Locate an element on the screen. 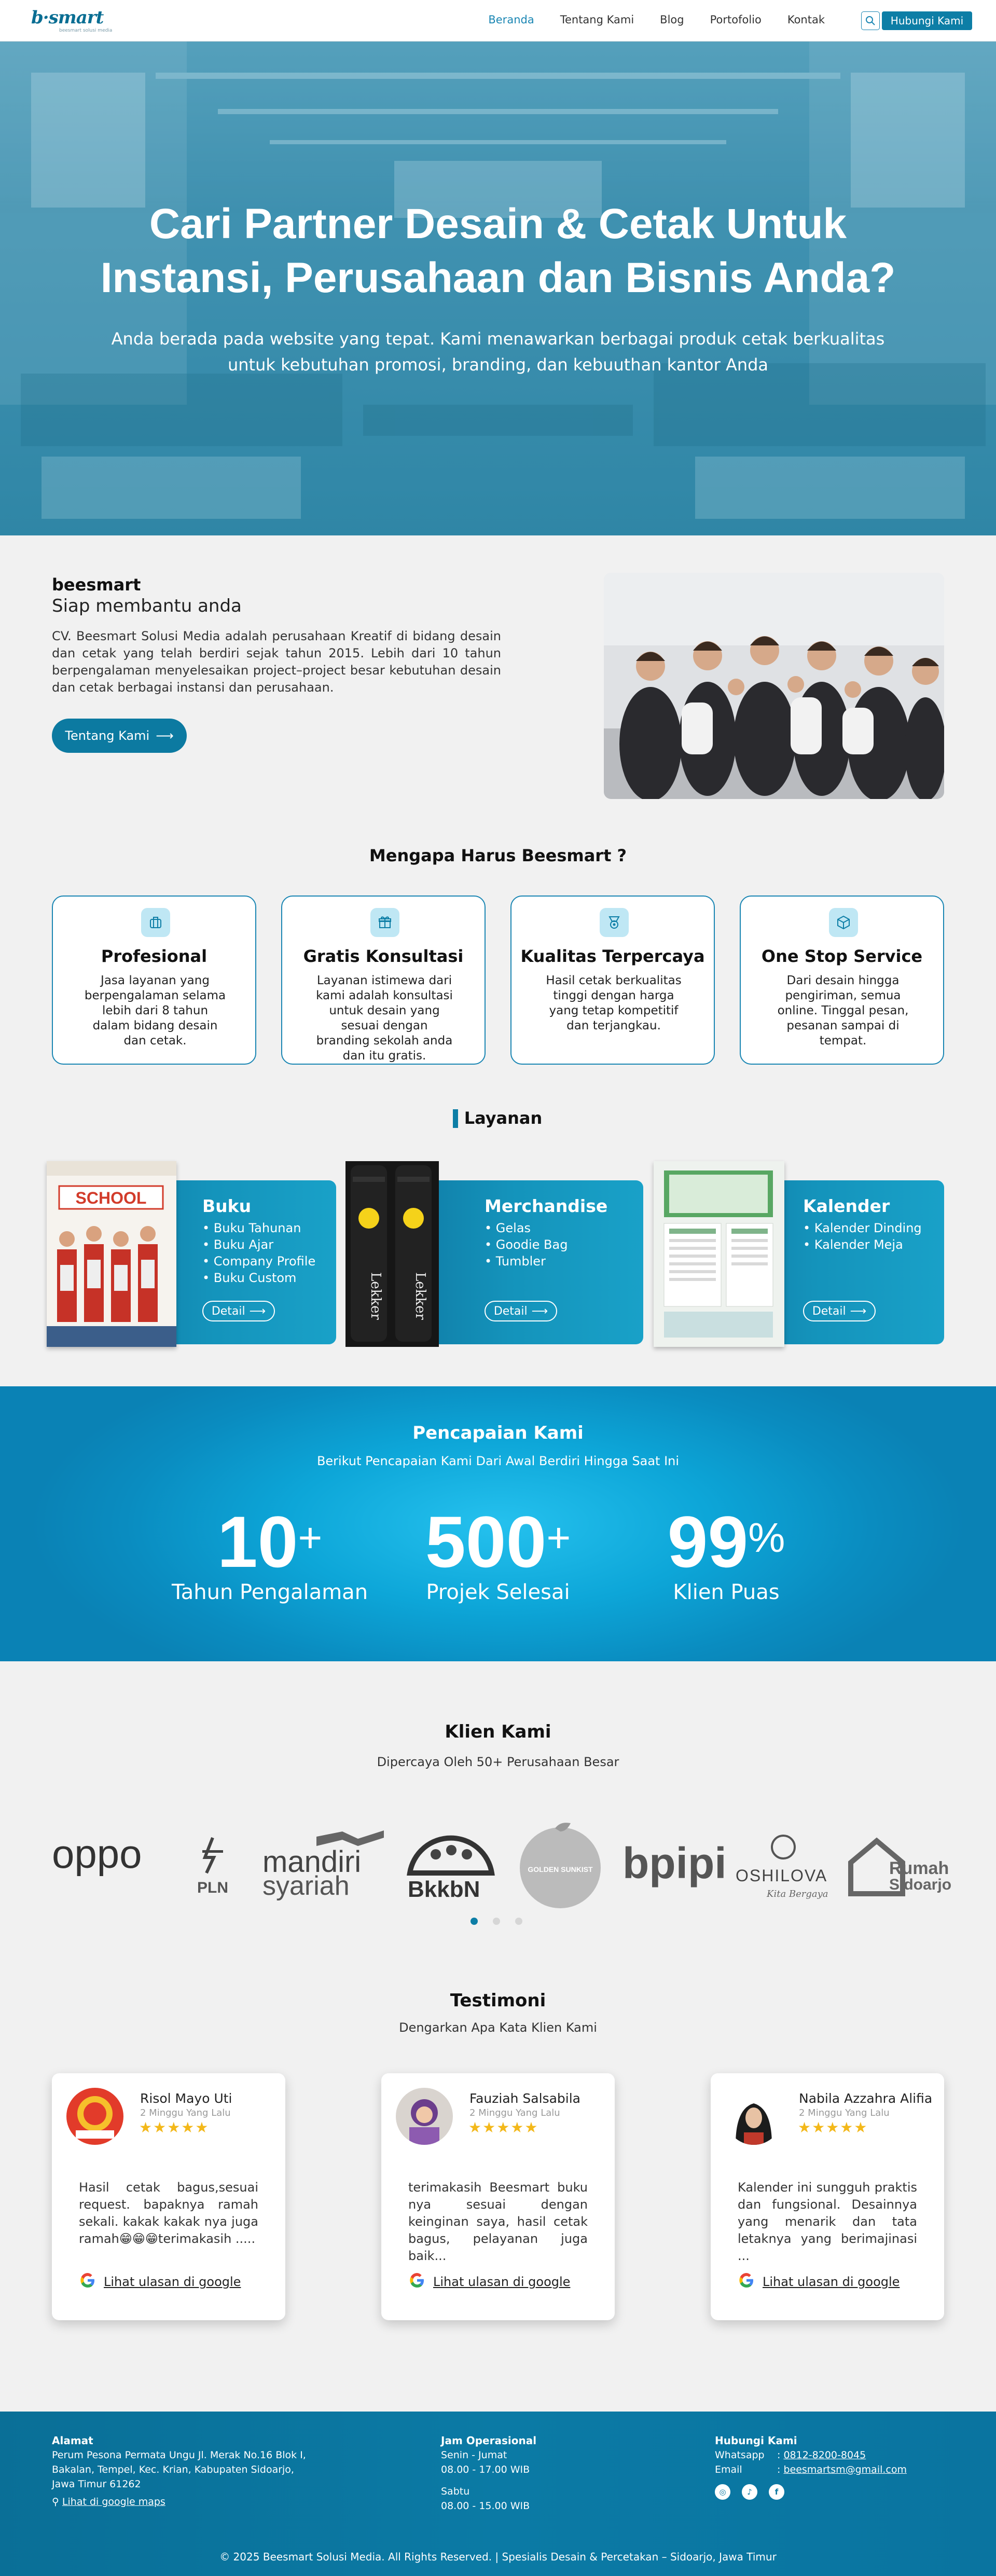  nav-link-blog: Blog is located at coordinates (672, 19).